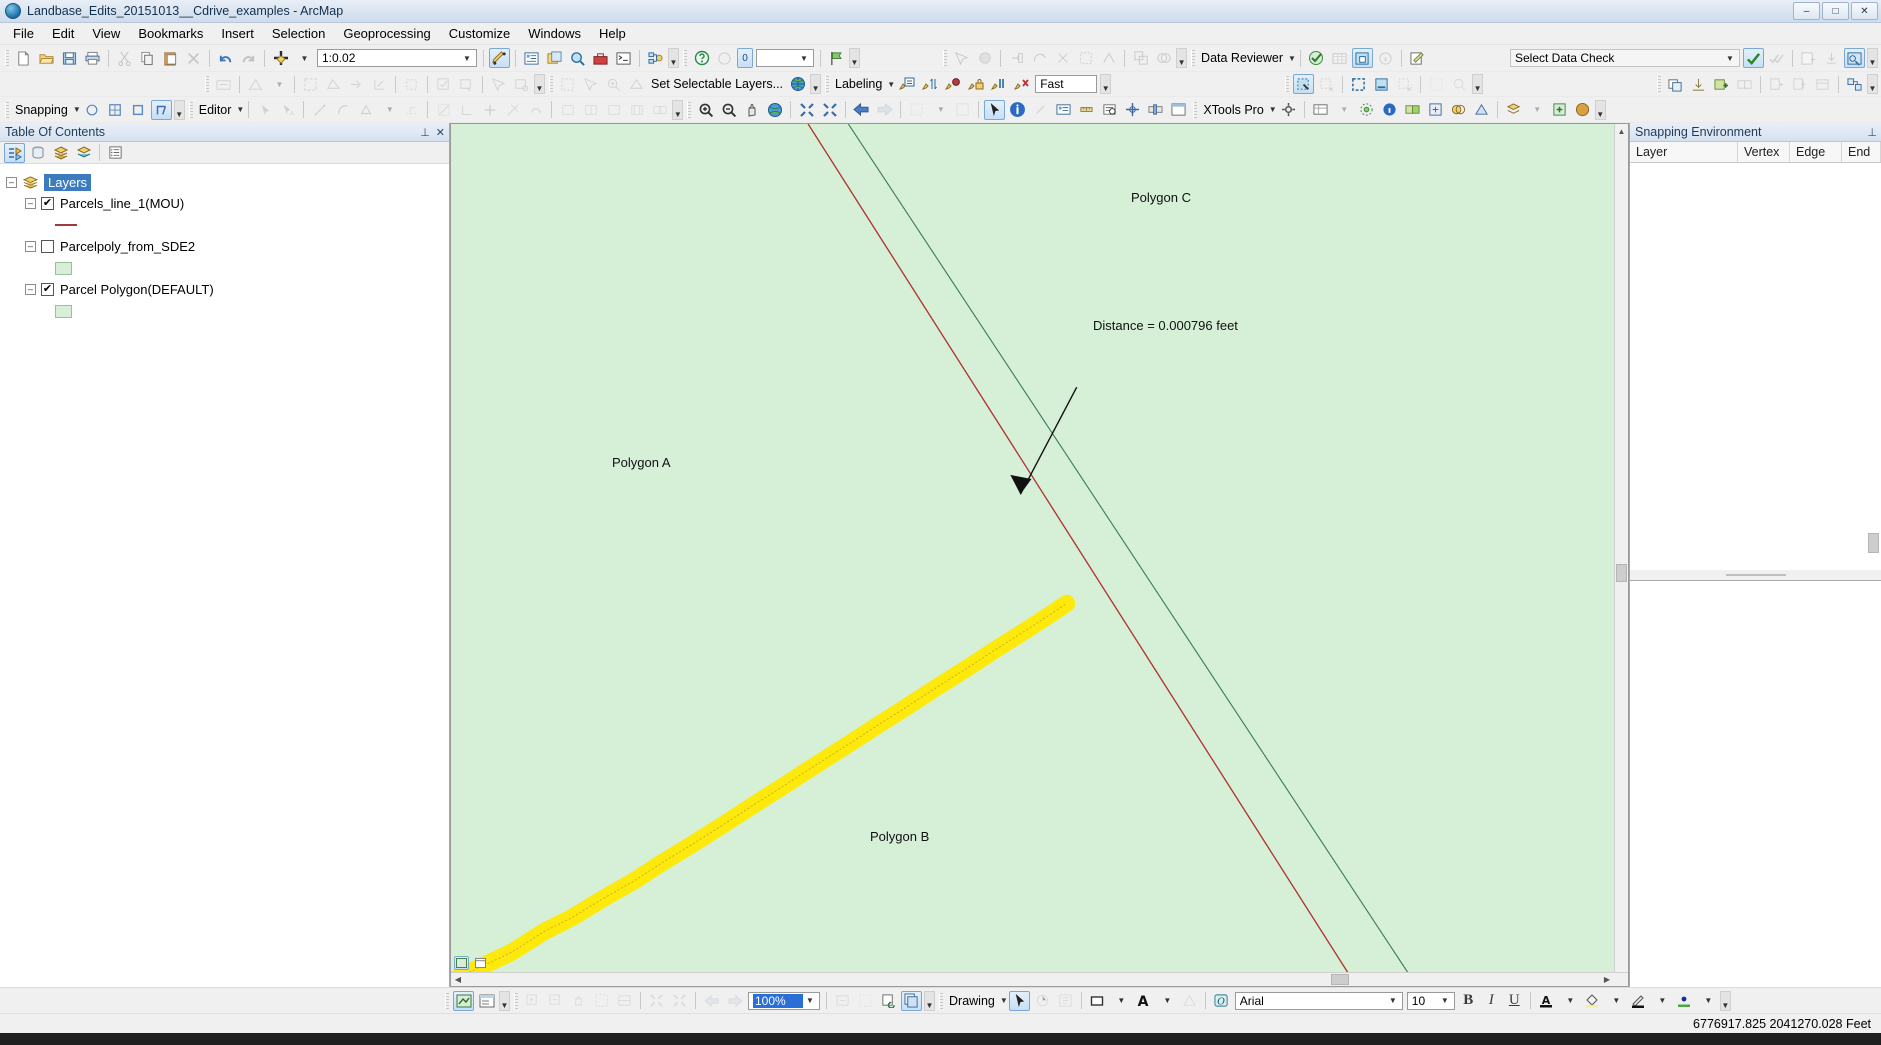 The width and height of the screenshot is (1881, 1045). I want to click on interactive-selection-icon, so click(961, 58).